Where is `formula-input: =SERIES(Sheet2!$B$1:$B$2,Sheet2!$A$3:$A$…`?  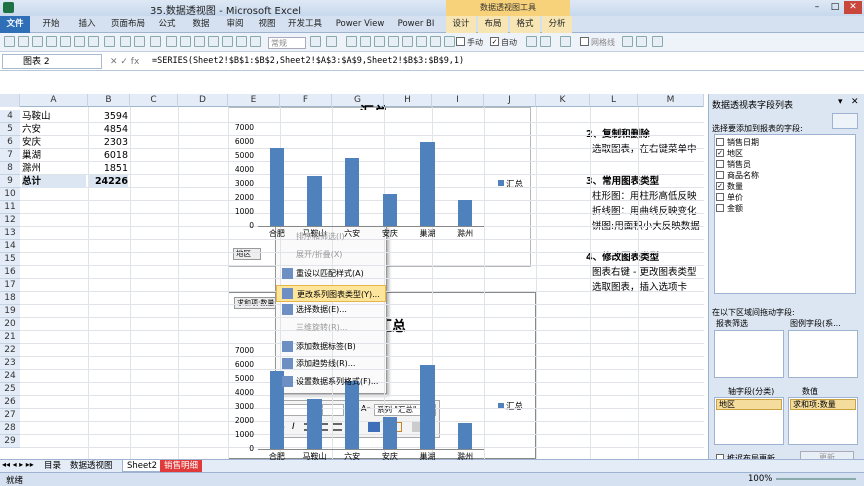
formula-input: =SERIES(Sheet2!$B$1:$B$2,Sheet2!$A$3:$A$… is located at coordinates (308, 61).